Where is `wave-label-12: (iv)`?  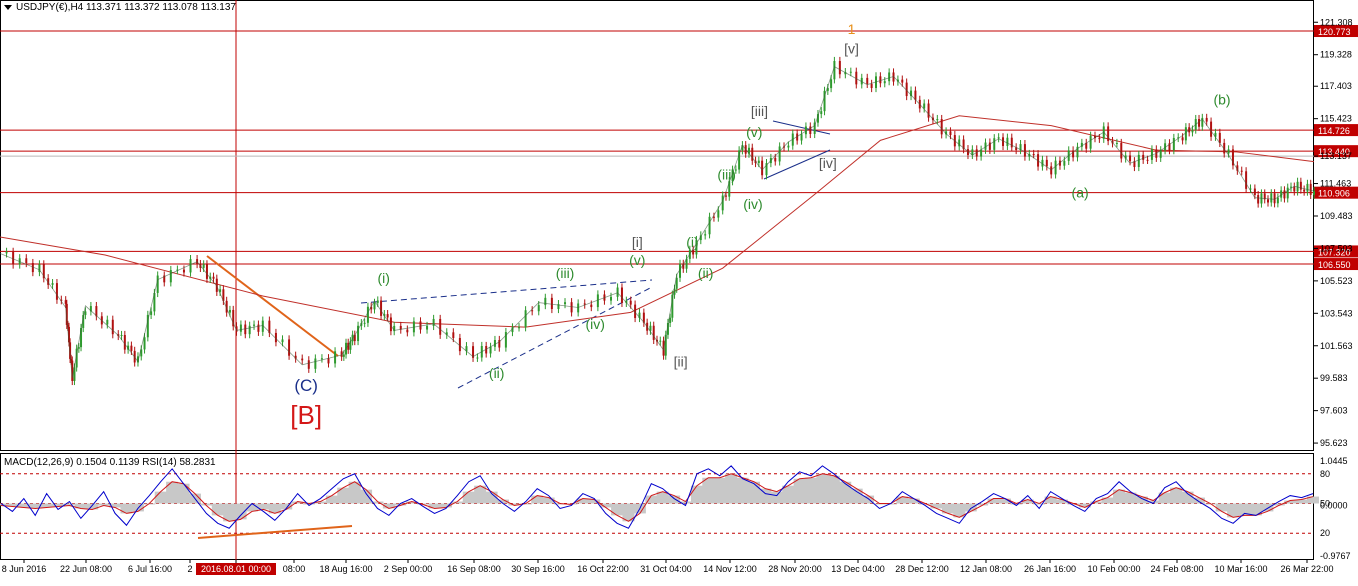
wave-label-12: (iv) is located at coordinates (752, 204).